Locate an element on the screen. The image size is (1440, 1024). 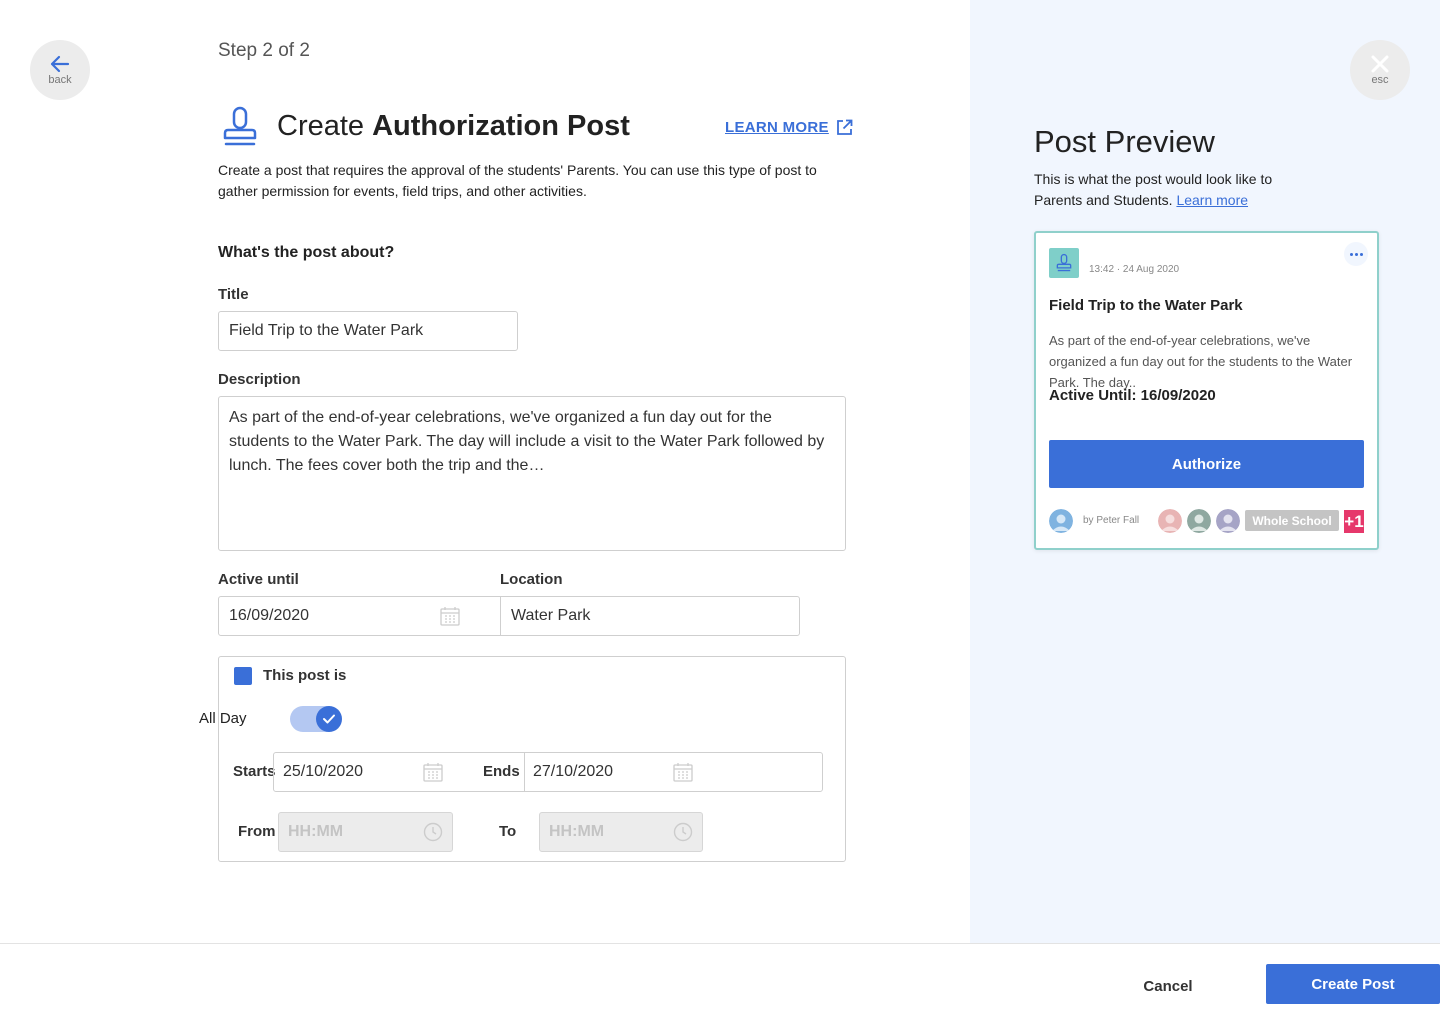
from-label: From is located at coordinates (257, 831).